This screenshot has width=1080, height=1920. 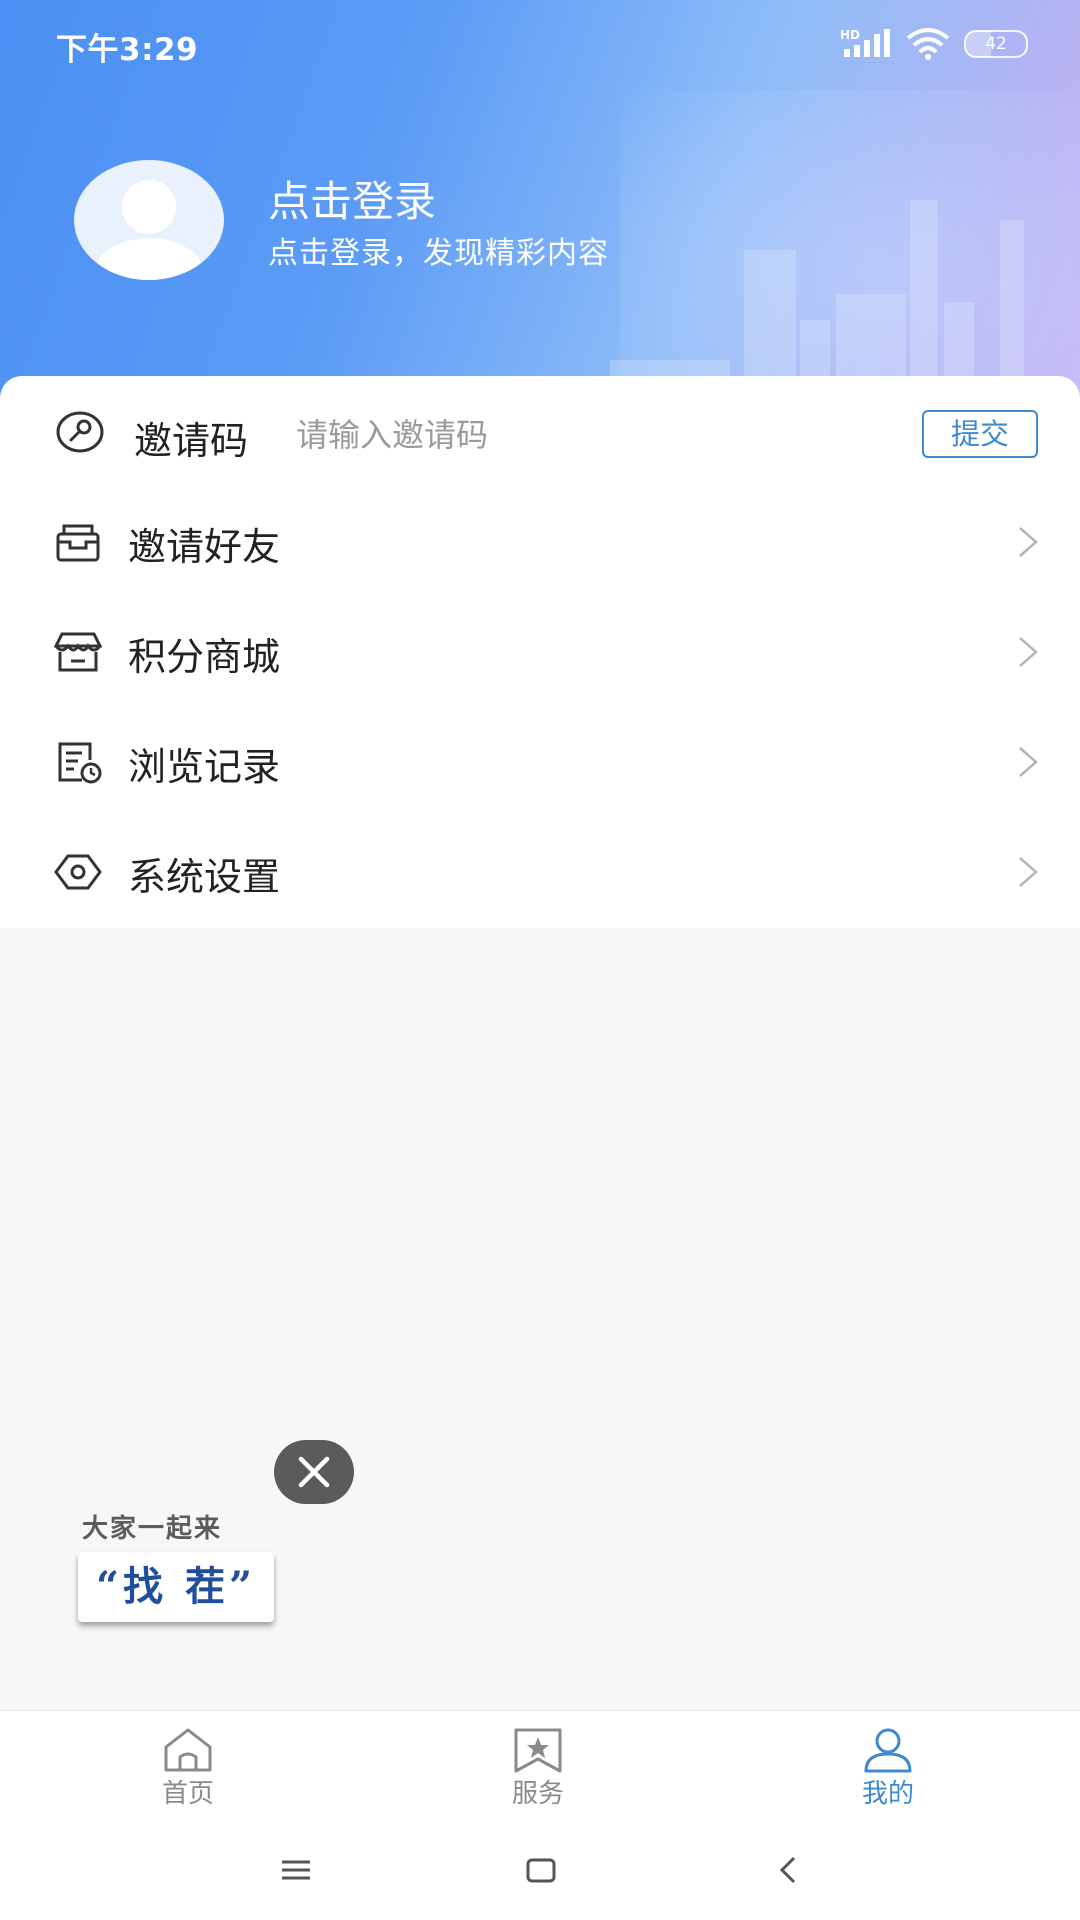 I want to click on menu-icon, so click(x=296, y=1870).